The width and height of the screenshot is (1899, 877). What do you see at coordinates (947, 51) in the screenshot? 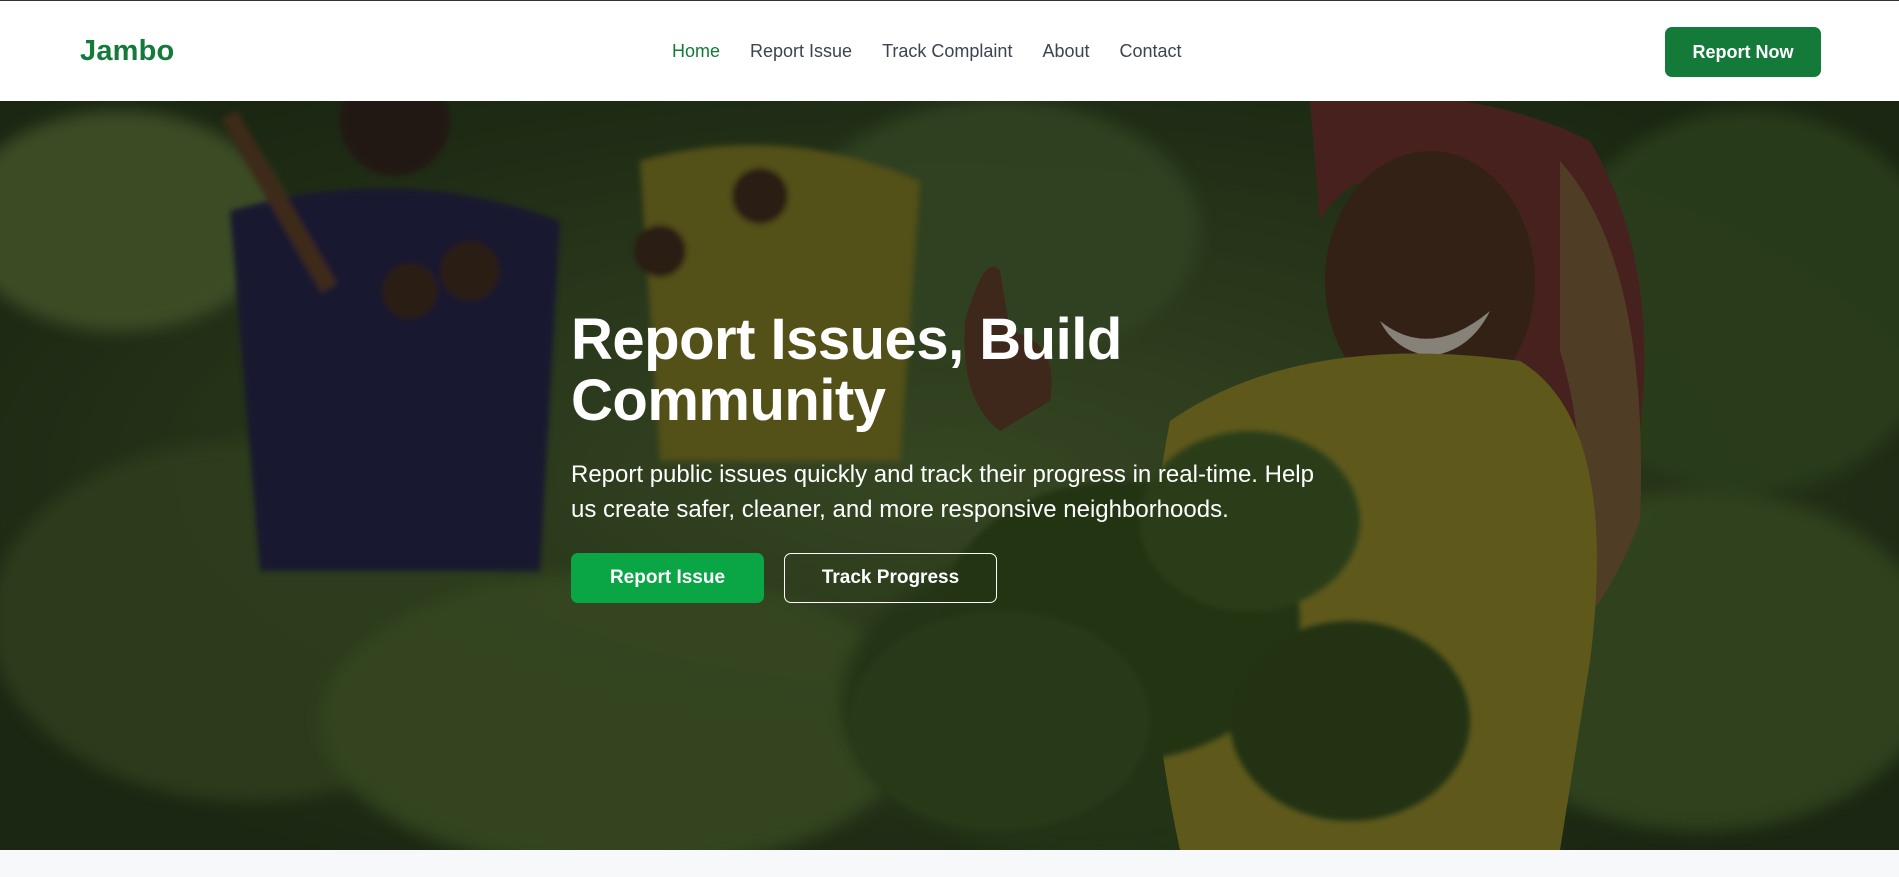
I see `nav-track-complaint: Track Complaint` at bounding box center [947, 51].